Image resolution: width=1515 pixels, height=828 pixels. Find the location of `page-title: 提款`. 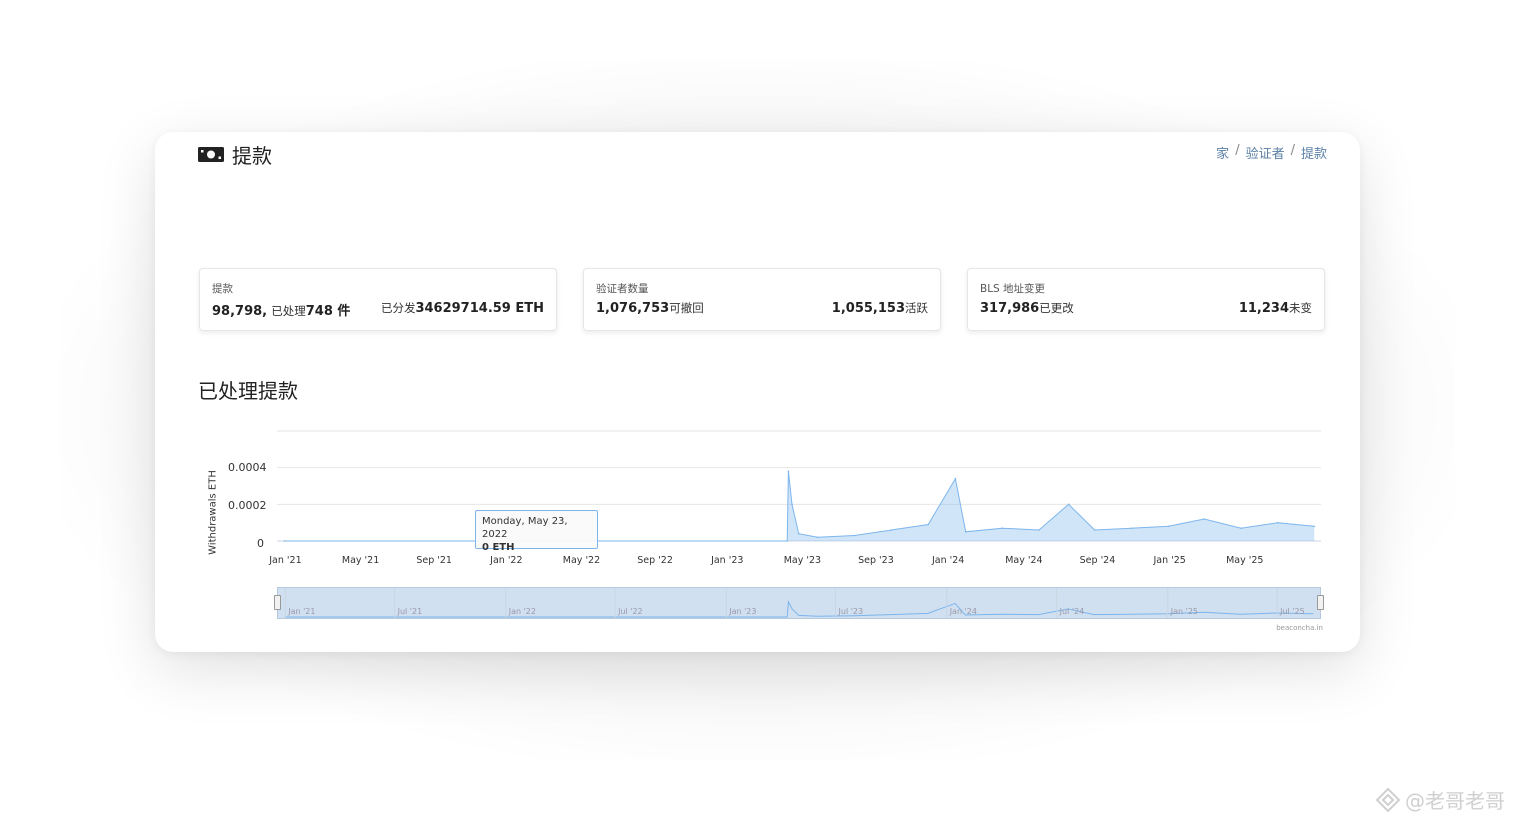

page-title: 提款 is located at coordinates (235, 154).